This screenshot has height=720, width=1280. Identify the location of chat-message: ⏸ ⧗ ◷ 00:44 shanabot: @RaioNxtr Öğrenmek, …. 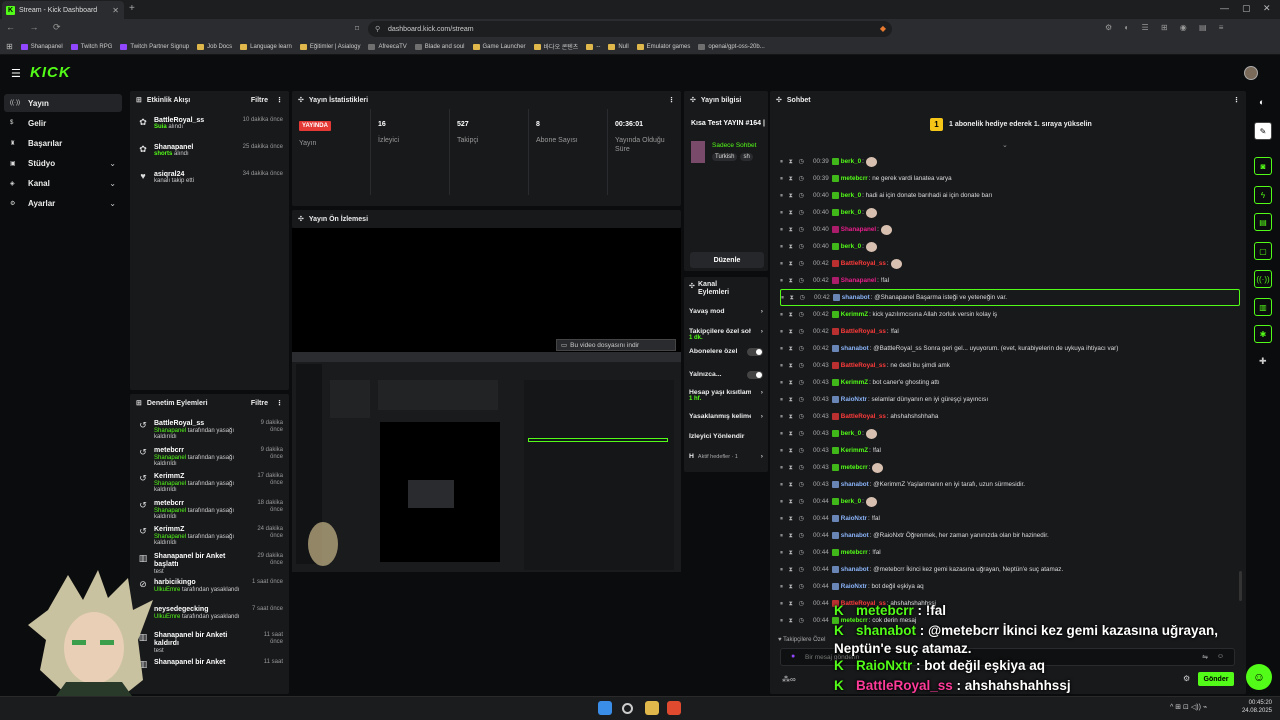
(1010, 535).